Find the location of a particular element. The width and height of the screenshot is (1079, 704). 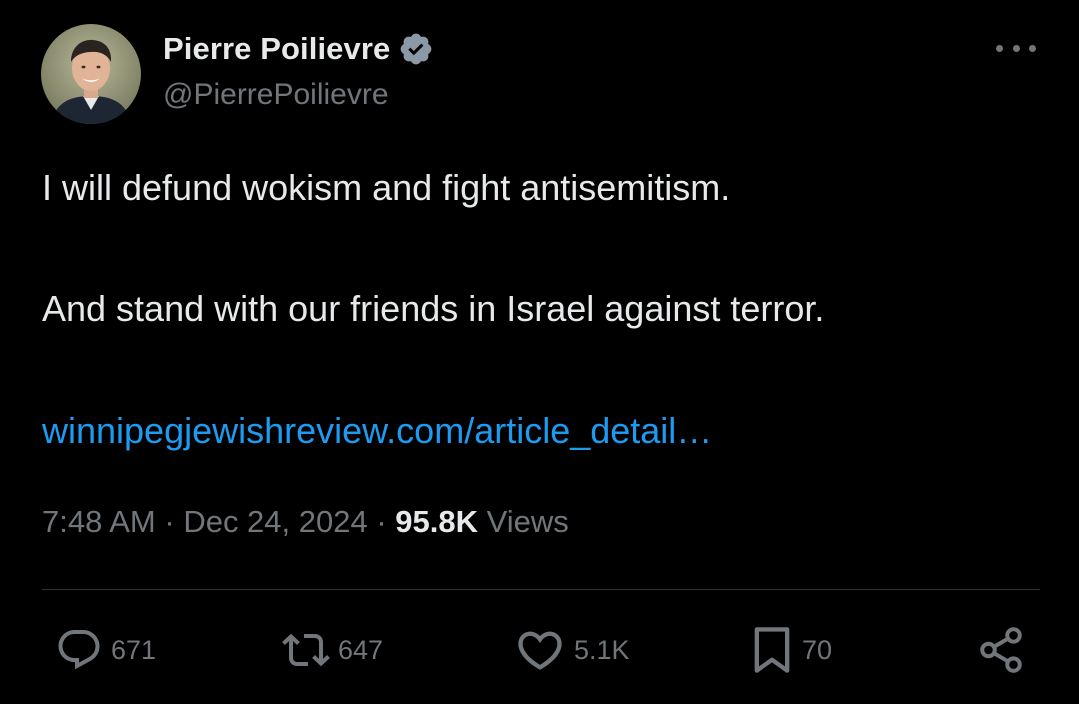

avatar-photo is located at coordinates (91, 74).